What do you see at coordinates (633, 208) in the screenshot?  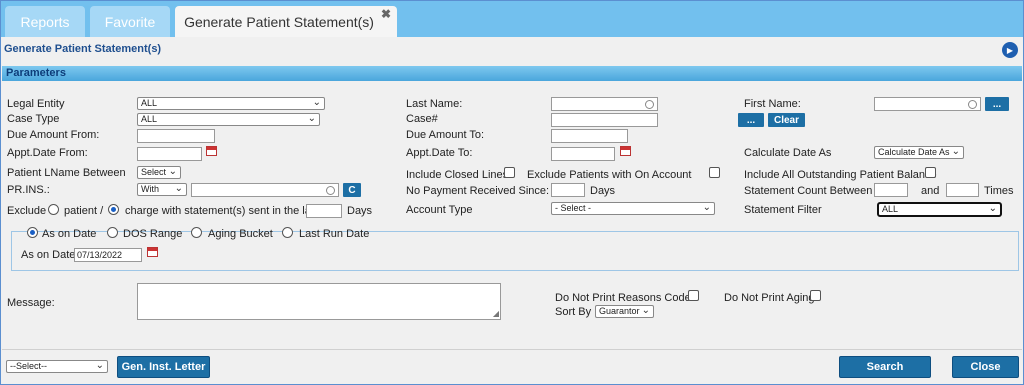 I see `account-type-select: - Select - ⌄` at bounding box center [633, 208].